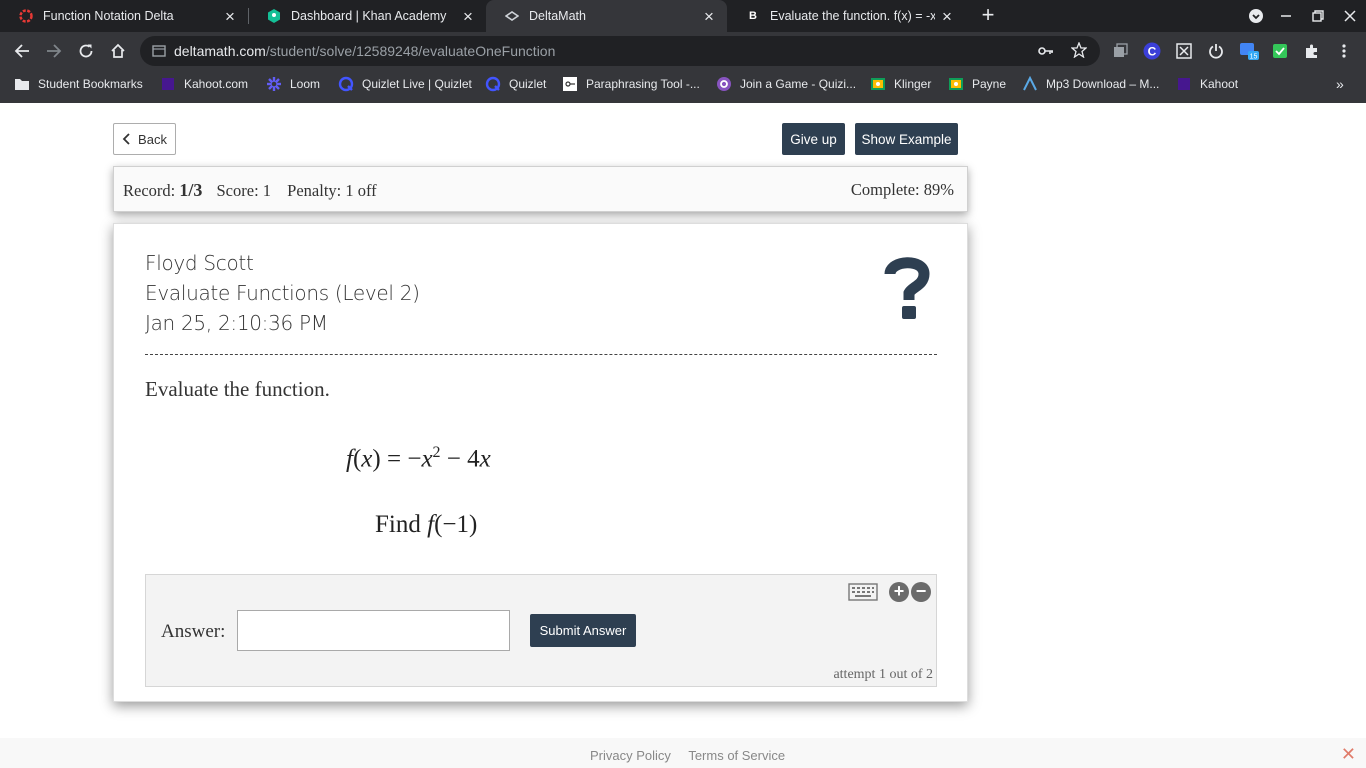 The image size is (1366, 768). Describe the element at coordinates (1350, 16) in the screenshot. I see `close-window-icon` at that location.